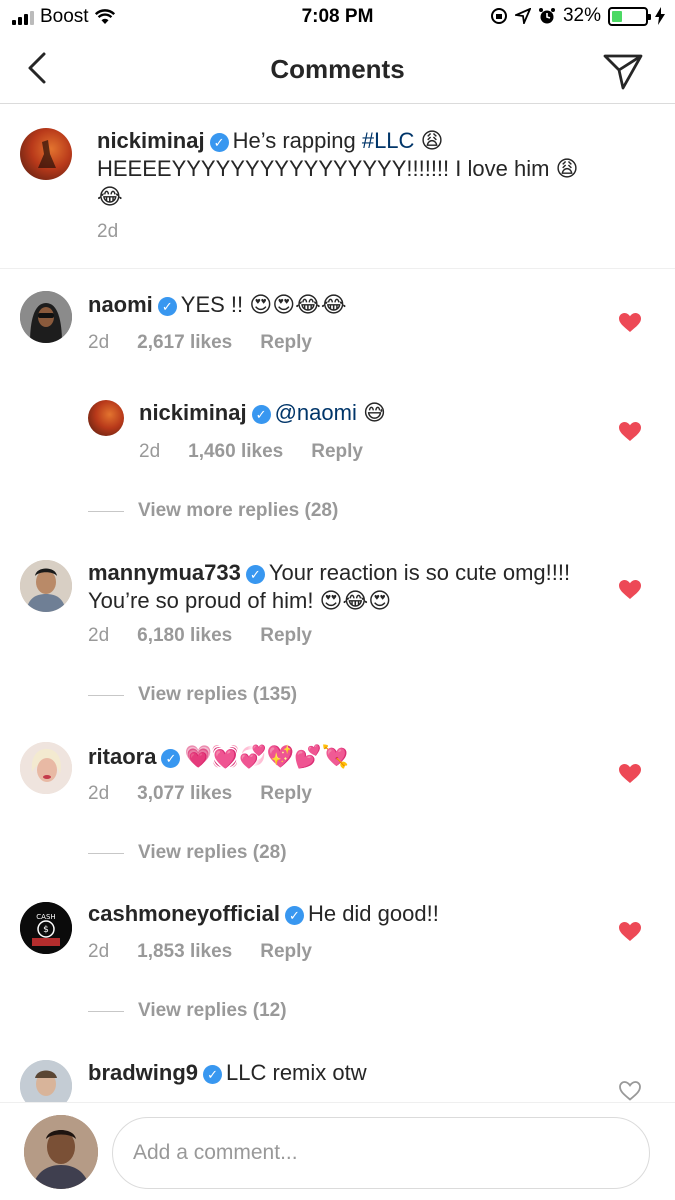 The height and width of the screenshot is (1200, 675). Describe the element at coordinates (184, 343) in the screenshot. I see `like-count: 2,617 likes` at that location.